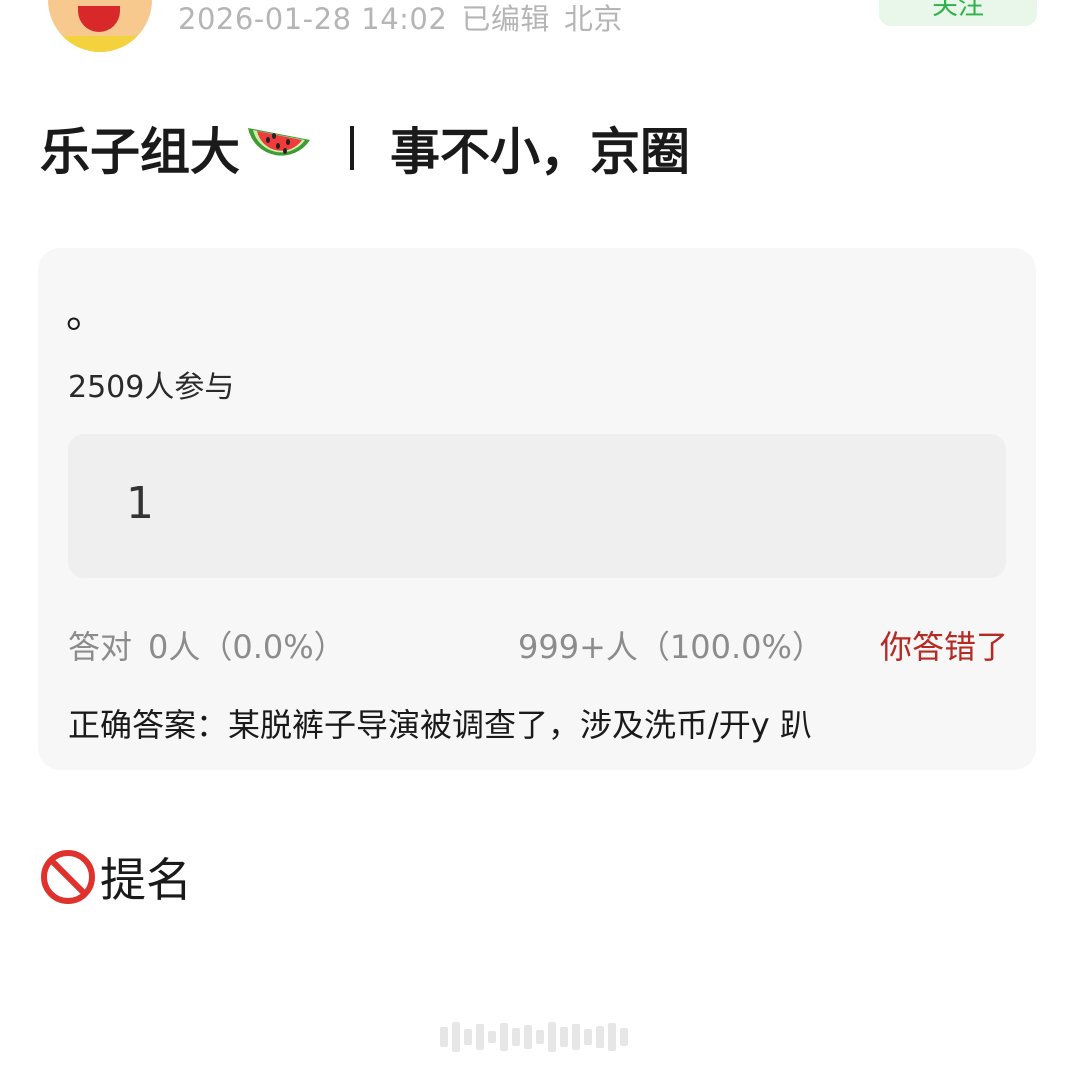  I want to click on watermelon-icon, so click(279, 142).